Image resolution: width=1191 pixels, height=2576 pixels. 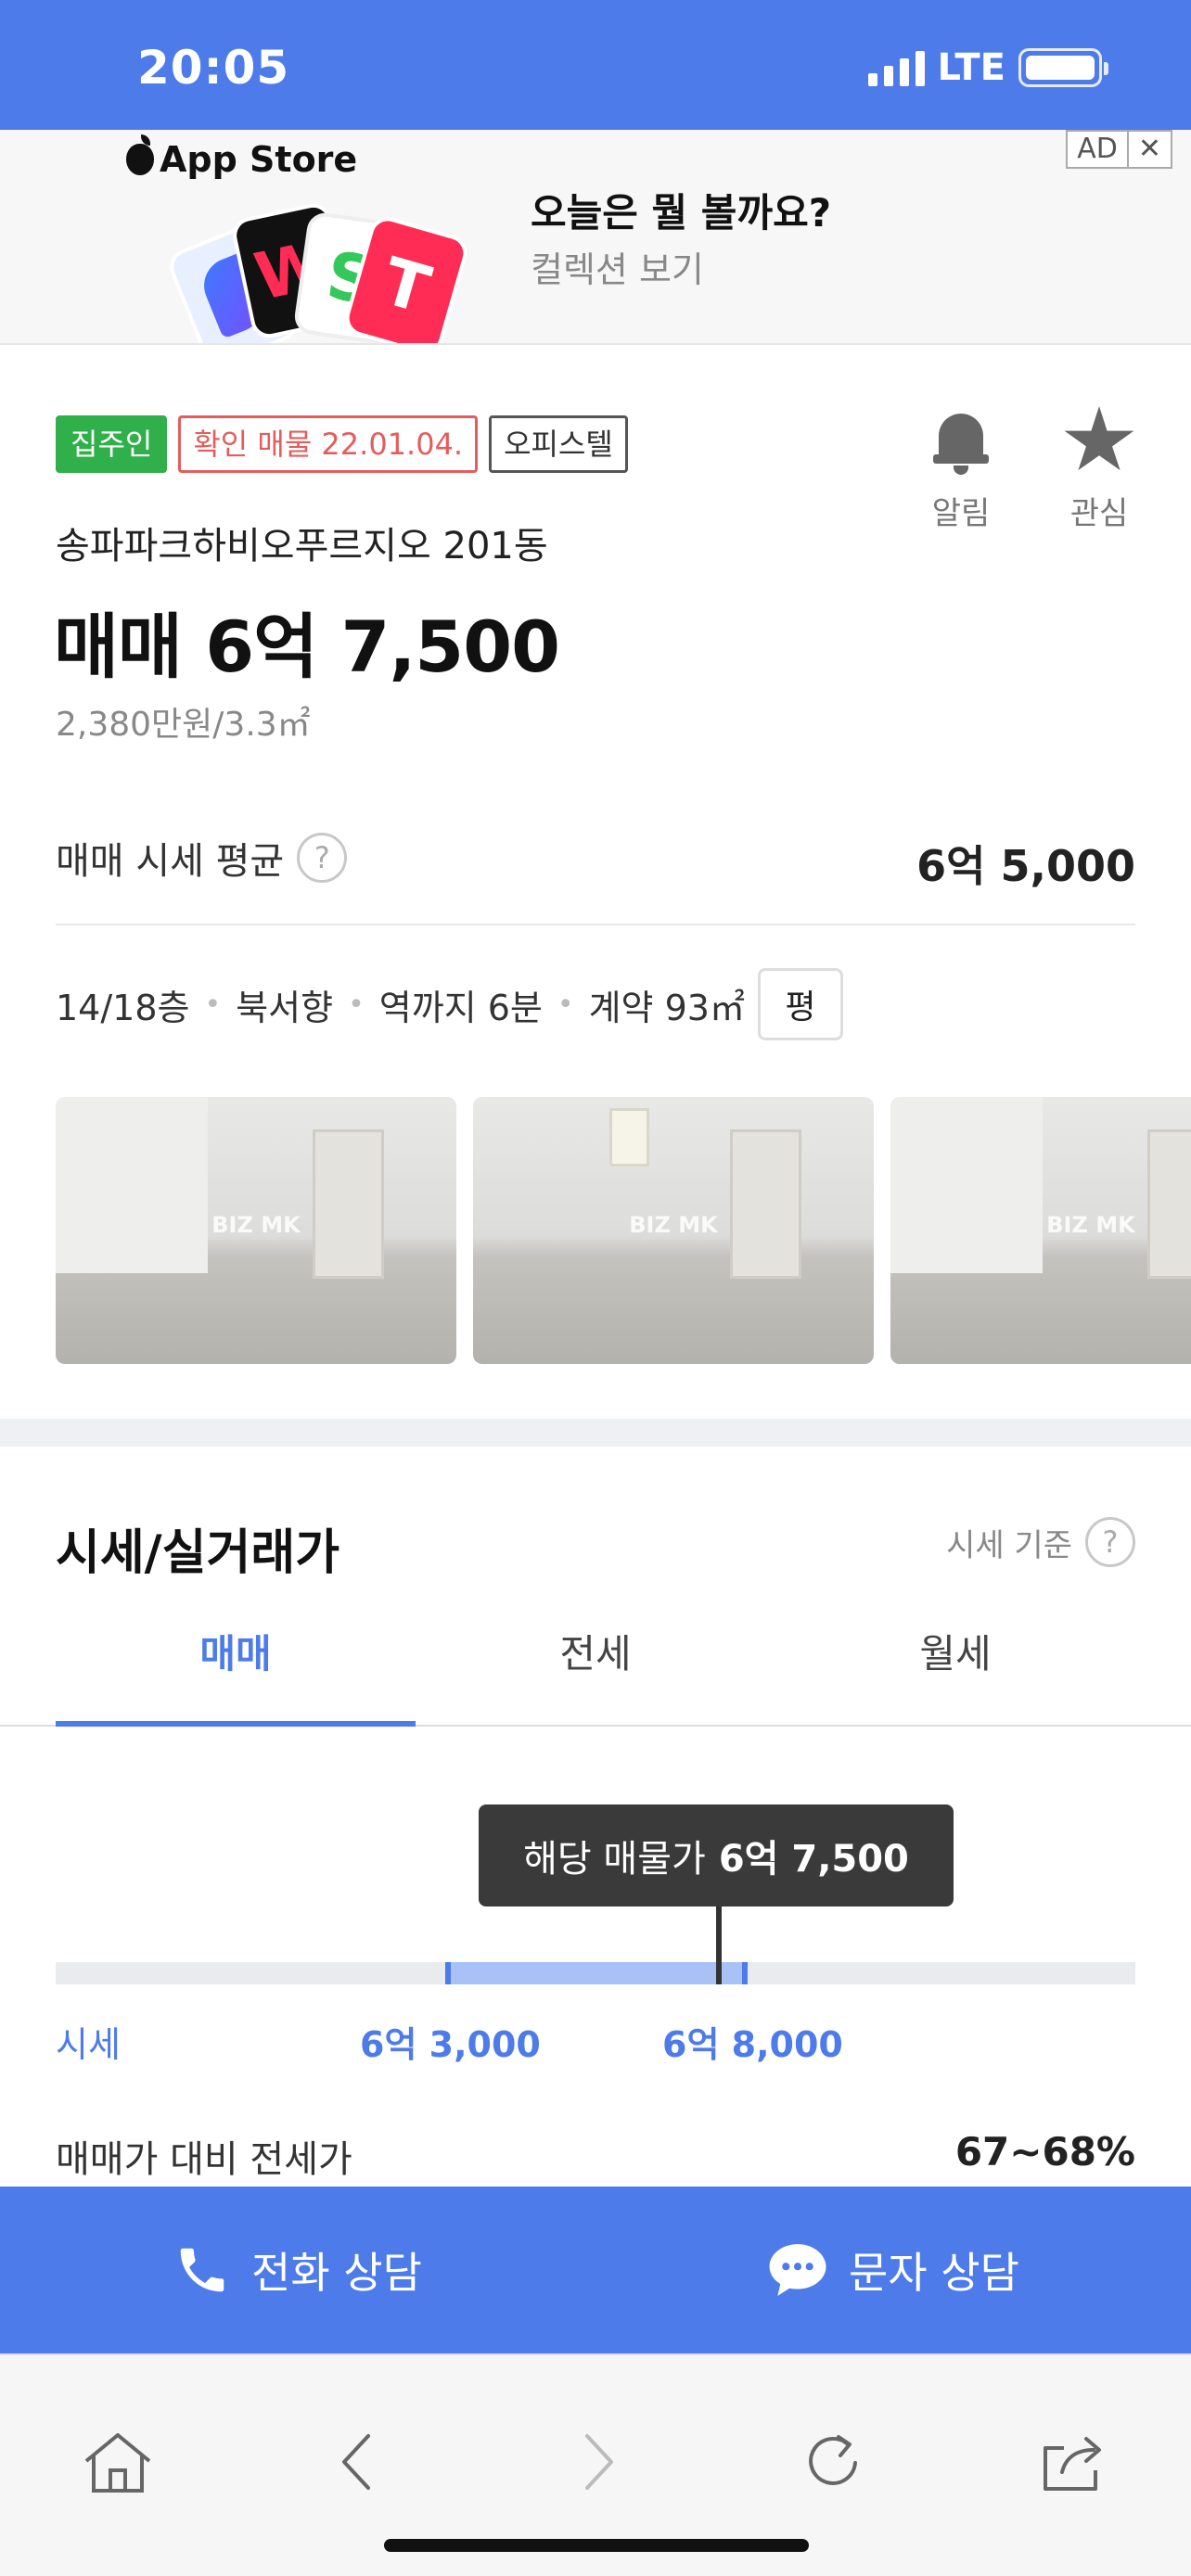 I want to click on call-button: 전화 상담, so click(x=298, y=2270).